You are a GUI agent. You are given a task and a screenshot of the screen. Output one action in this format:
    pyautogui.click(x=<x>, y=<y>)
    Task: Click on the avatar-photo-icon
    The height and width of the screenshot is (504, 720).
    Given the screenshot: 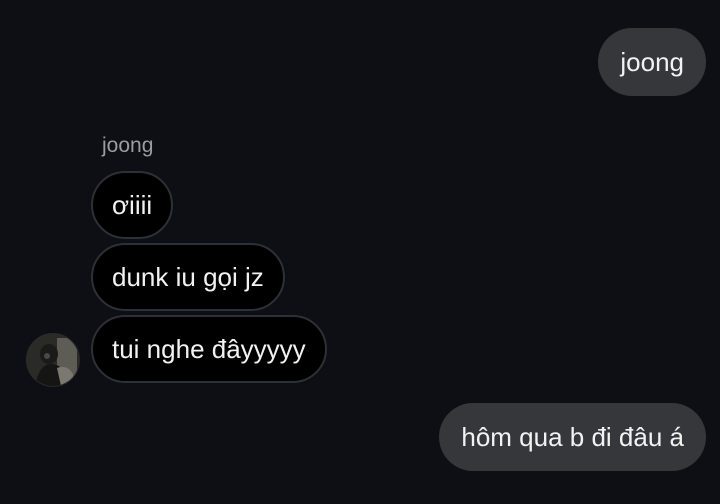 What is the action you would take?
    pyautogui.click(x=53, y=360)
    